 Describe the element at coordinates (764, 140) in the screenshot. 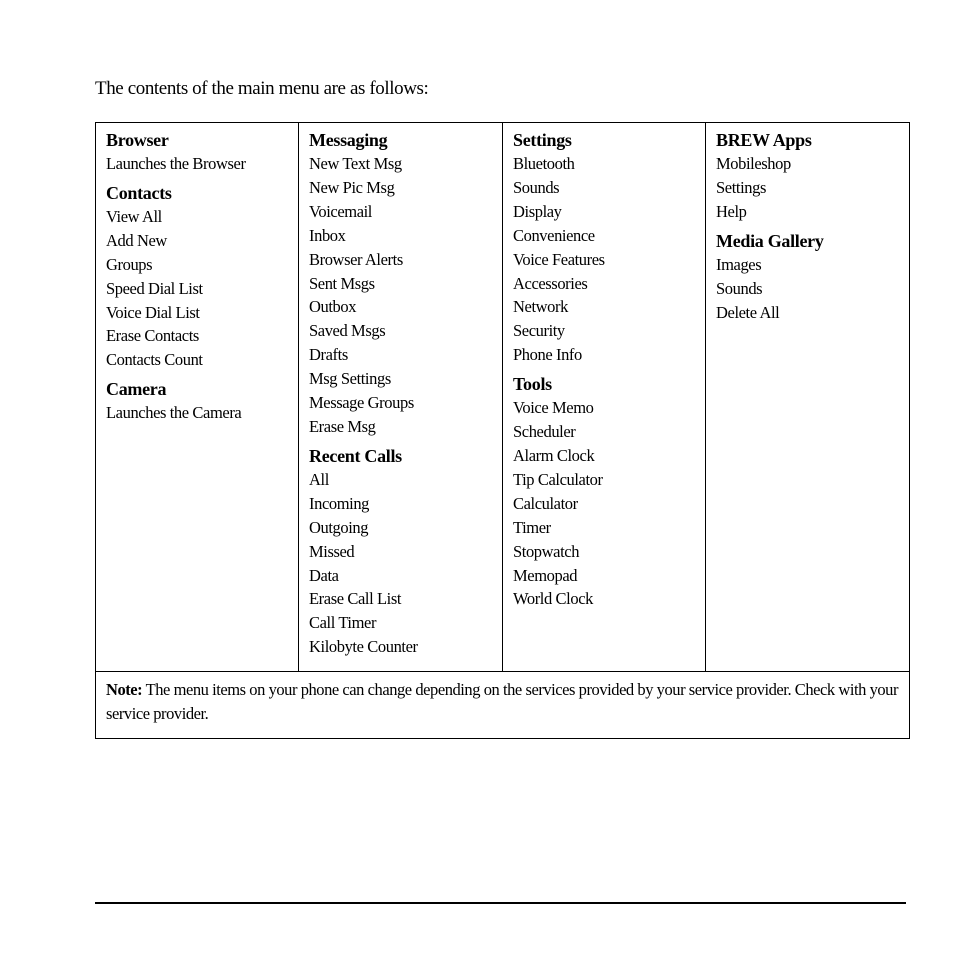

I see `menu-group-title: BREW Apps` at that location.